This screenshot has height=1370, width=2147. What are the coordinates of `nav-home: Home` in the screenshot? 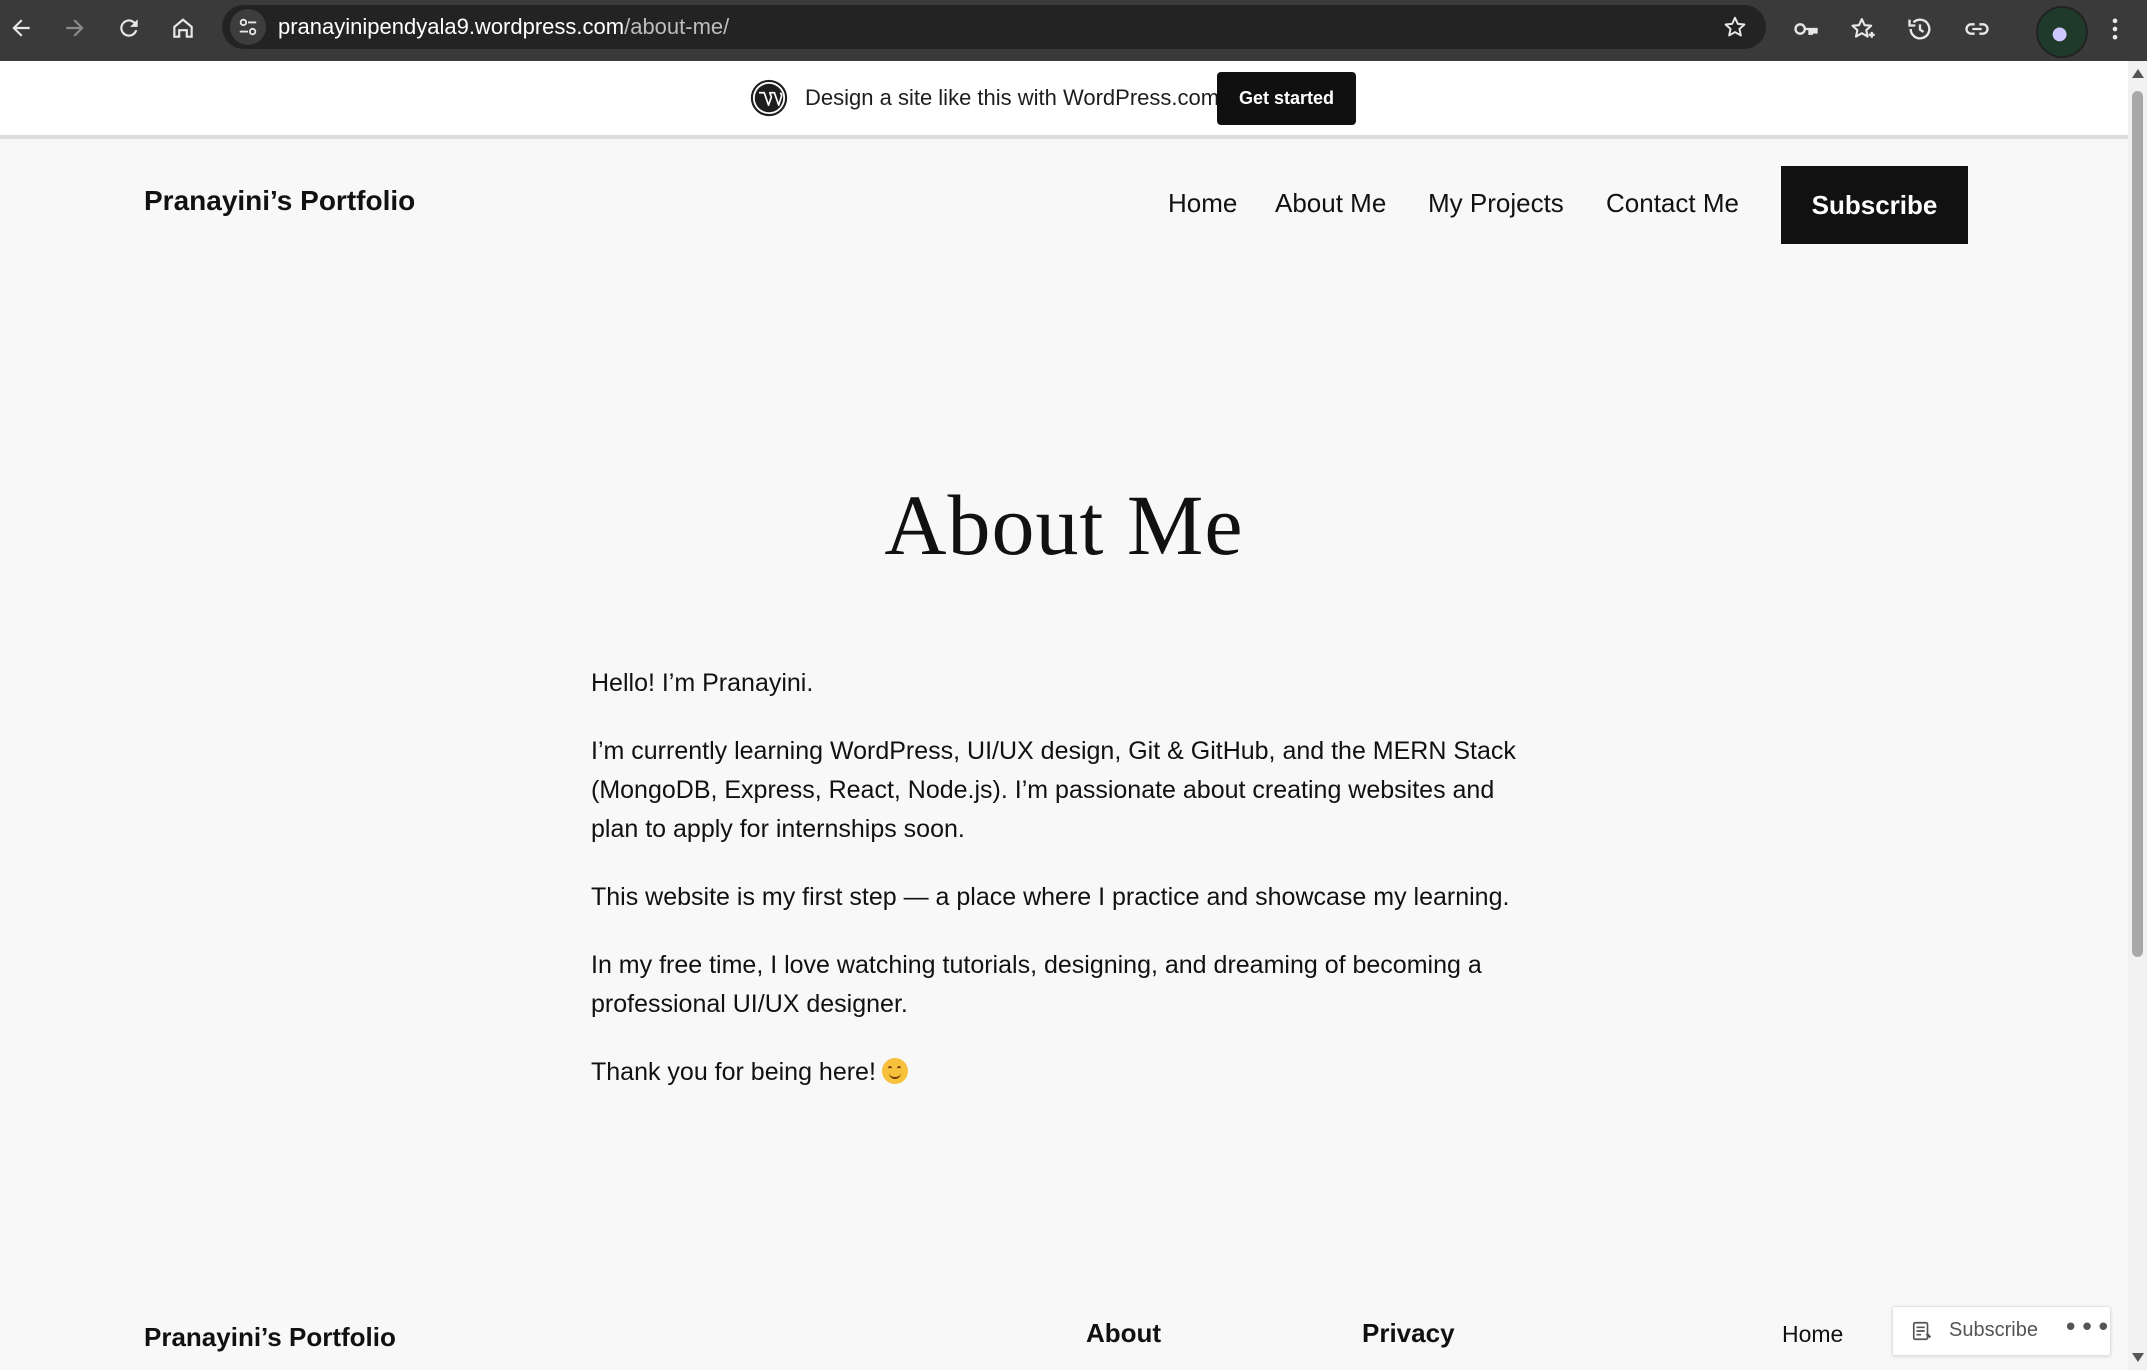 It's located at (1202, 203).